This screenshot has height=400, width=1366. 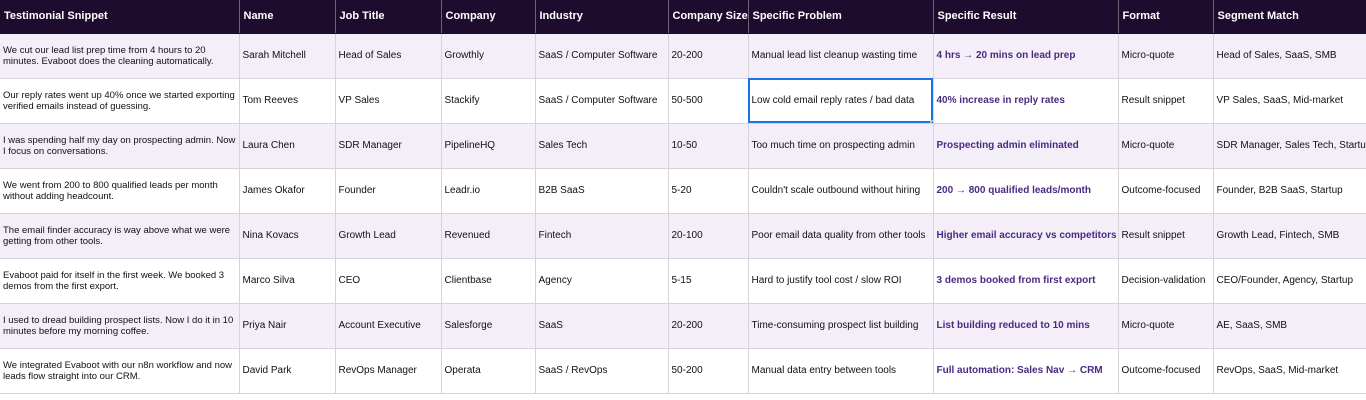 I want to click on cell-specific-result: Higher email accuracy vs competitors, so click(x=1026, y=236).